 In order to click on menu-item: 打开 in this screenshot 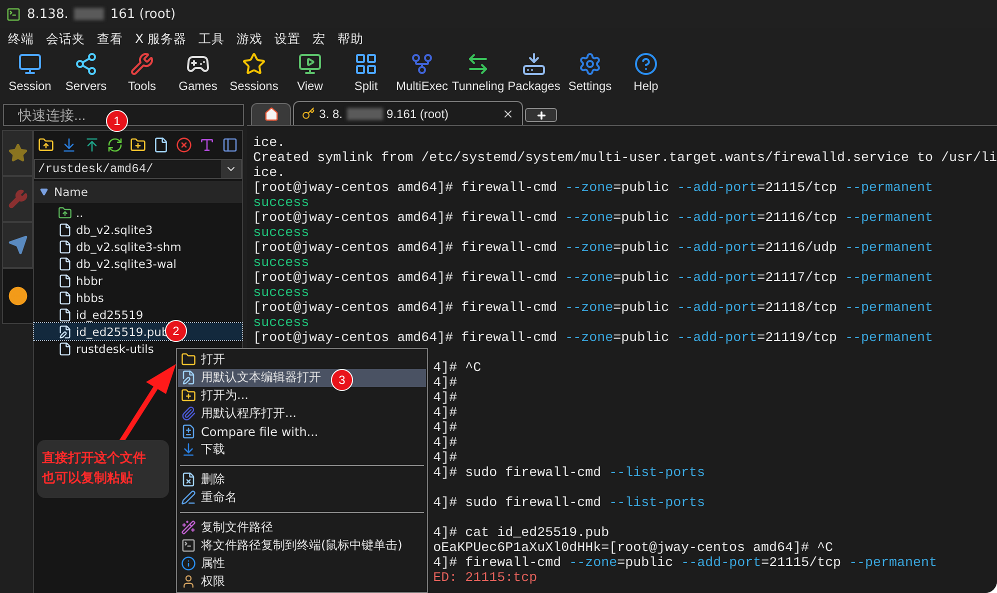, I will do `click(302, 360)`.